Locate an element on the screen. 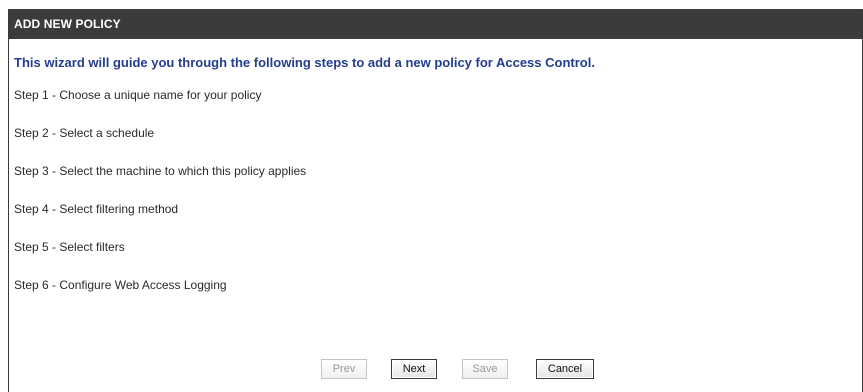  wizard-step-2: Step 2 - Select a schedule is located at coordinates (84, 133).